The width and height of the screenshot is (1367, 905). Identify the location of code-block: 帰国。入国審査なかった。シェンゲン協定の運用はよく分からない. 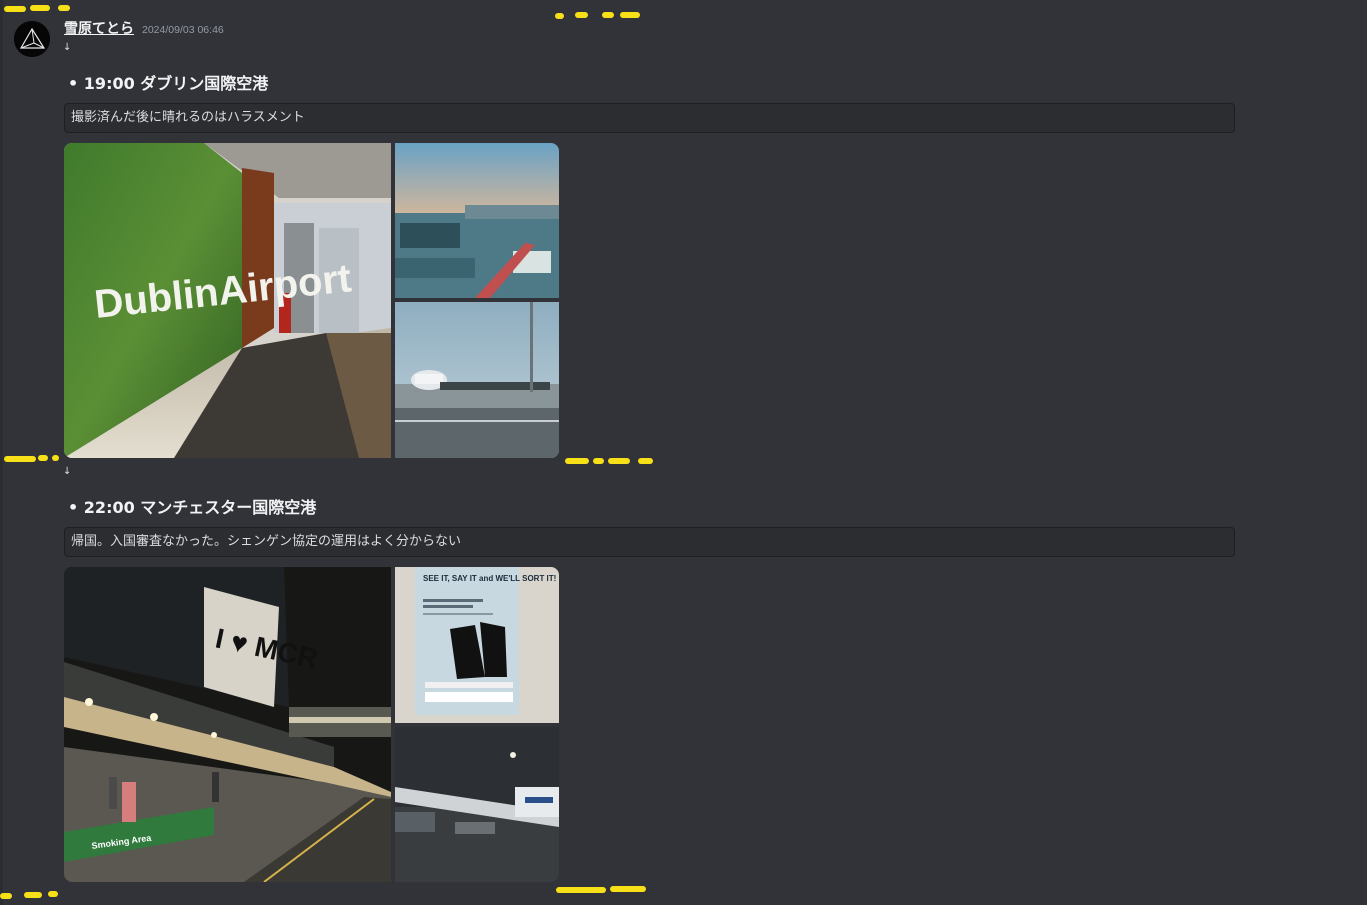
(649, 542).